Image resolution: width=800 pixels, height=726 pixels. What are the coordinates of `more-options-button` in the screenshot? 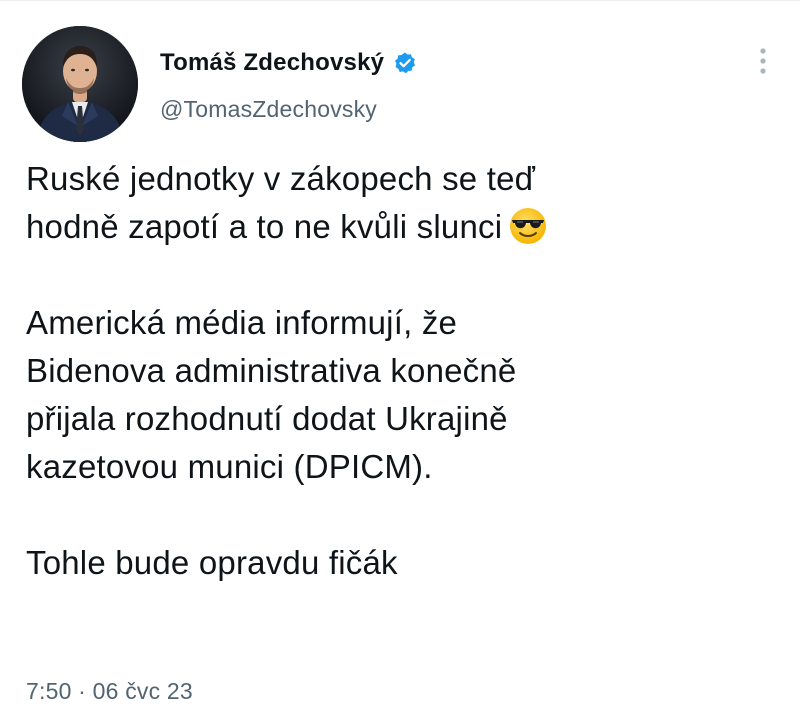 It's located at (763, 61).